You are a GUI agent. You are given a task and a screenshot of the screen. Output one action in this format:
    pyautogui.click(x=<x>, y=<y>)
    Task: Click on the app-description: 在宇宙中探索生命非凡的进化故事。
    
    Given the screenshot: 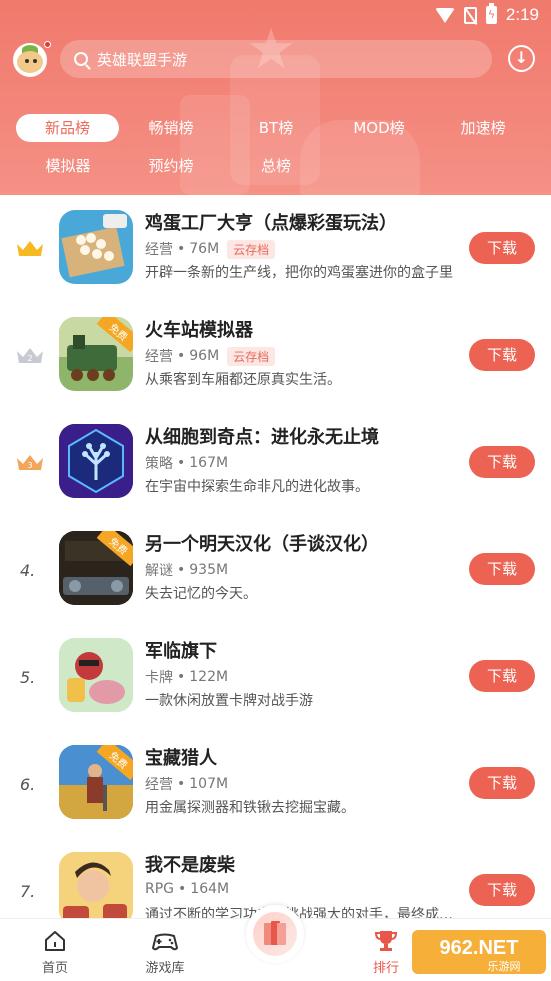 What is the action you would take?
    pyautogui.click(x=257, y=487)
    